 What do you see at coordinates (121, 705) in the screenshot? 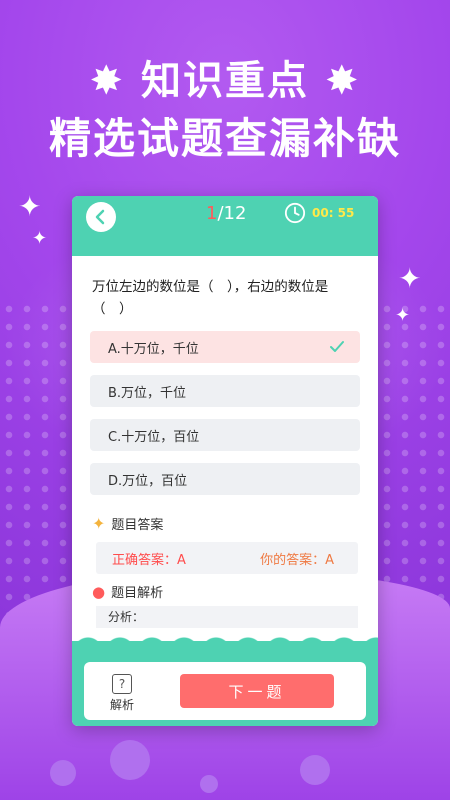
I see `help-label: 解析` at bounding box center [121, 705].